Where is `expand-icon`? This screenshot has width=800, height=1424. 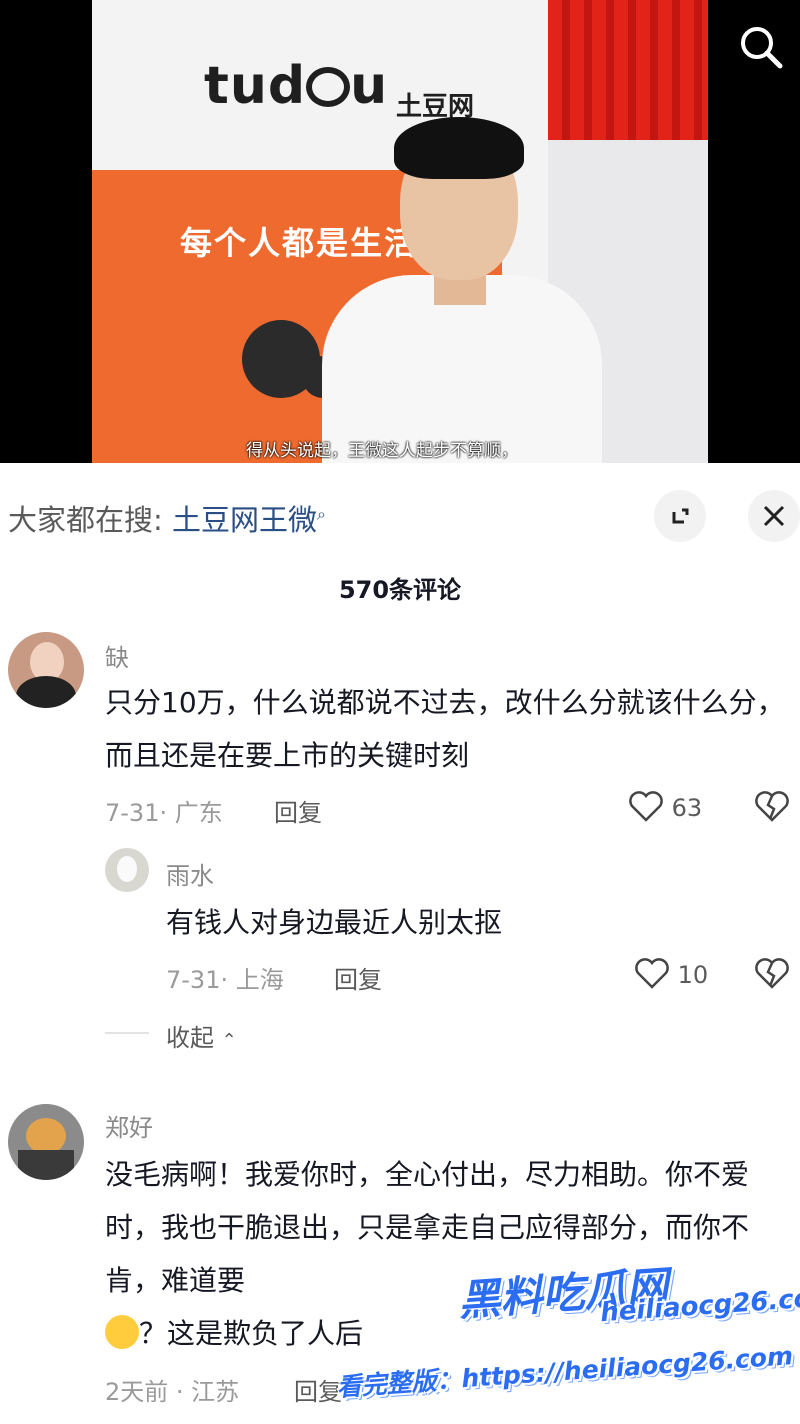 expand-icon is located at coordinates (680, 516).